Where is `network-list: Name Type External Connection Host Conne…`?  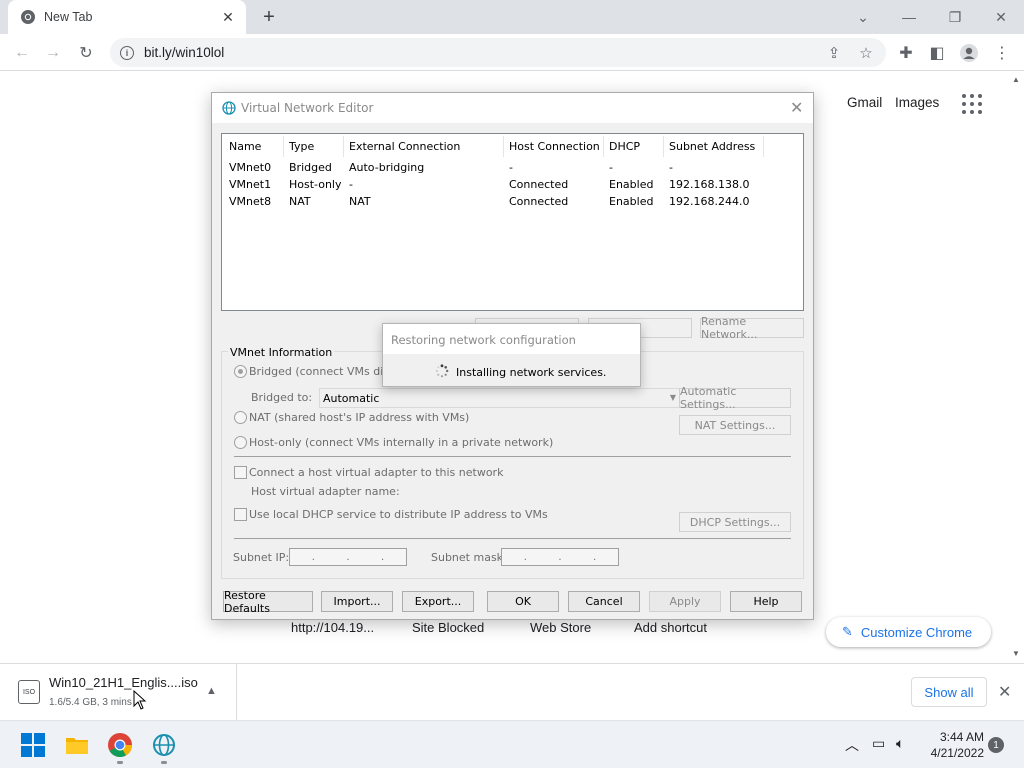 network-list: Name Type External Connection Host Conne… is located at coordinates (512, 222).